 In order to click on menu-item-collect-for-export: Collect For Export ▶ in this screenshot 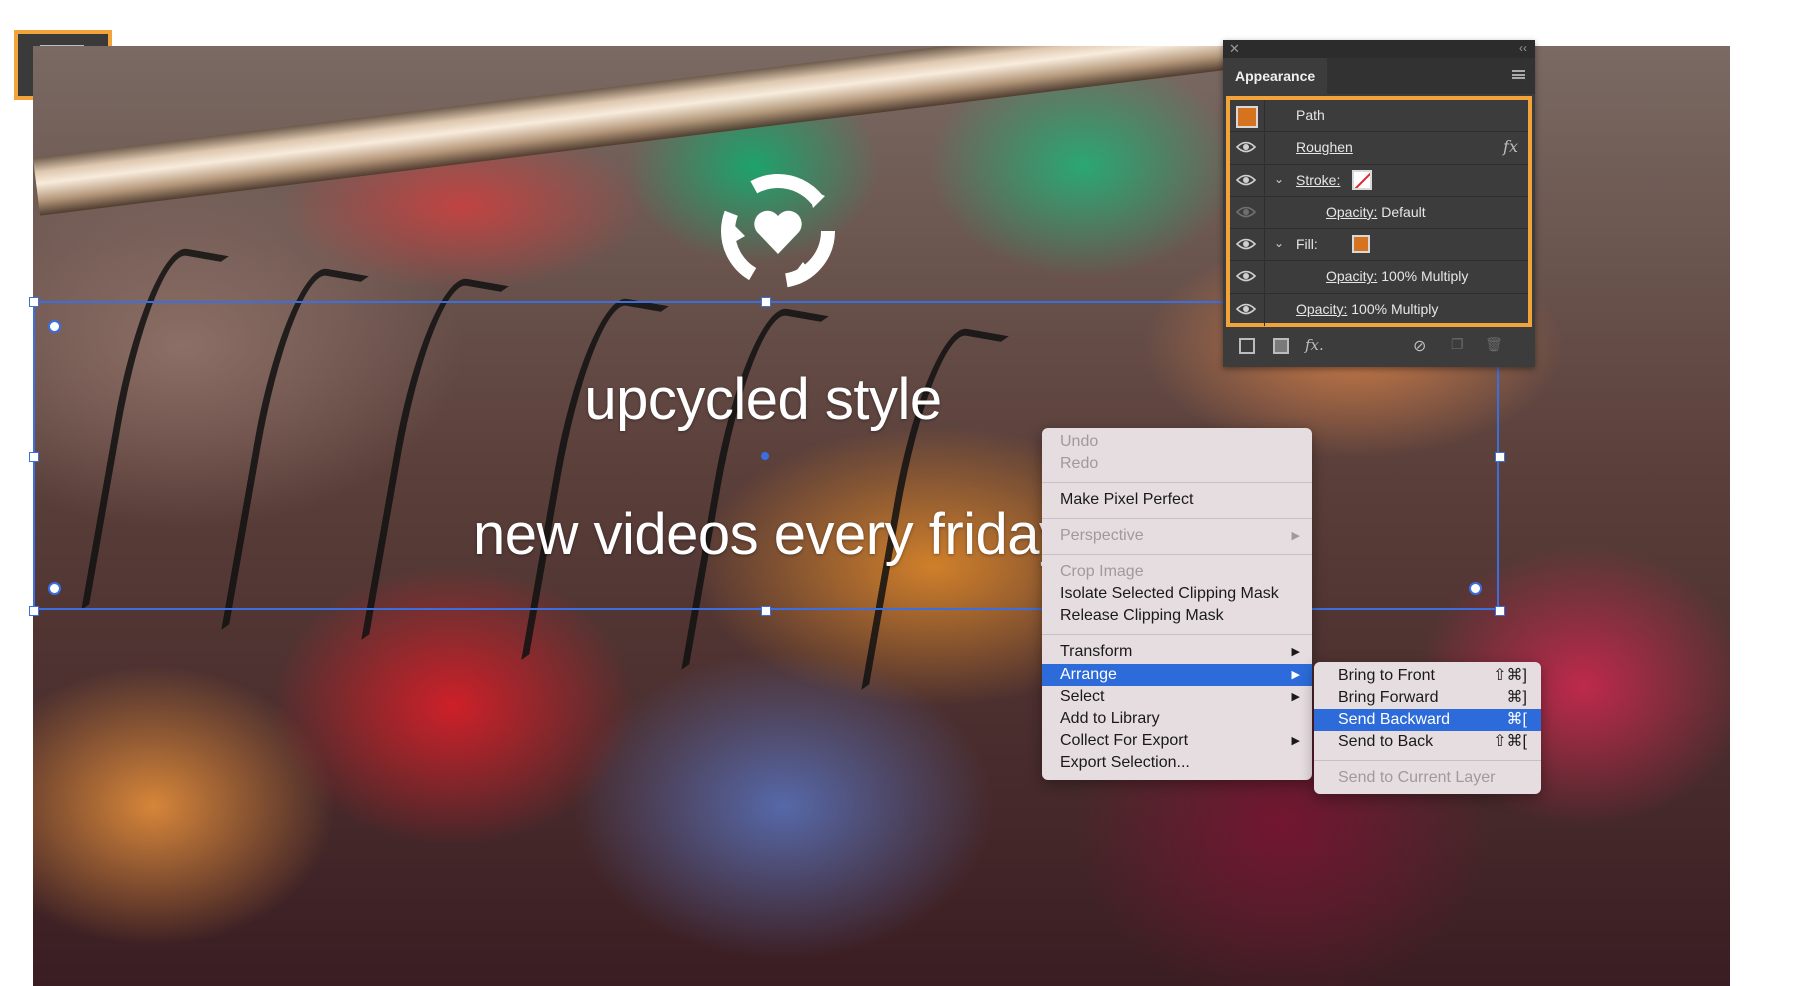, I will do `click(1177, 741)`.